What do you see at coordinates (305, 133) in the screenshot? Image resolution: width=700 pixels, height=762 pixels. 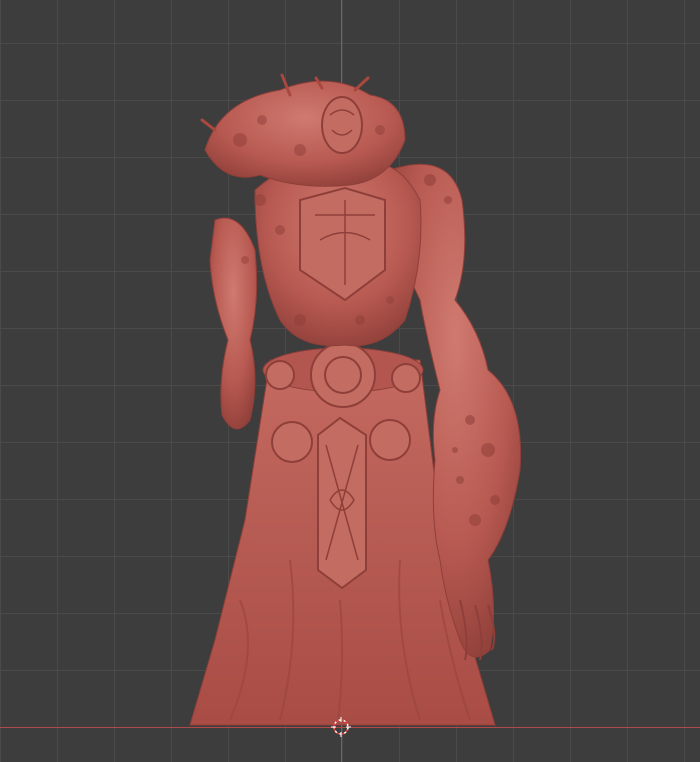 I see `shoulder-mass` at bounding box center [305, 133].